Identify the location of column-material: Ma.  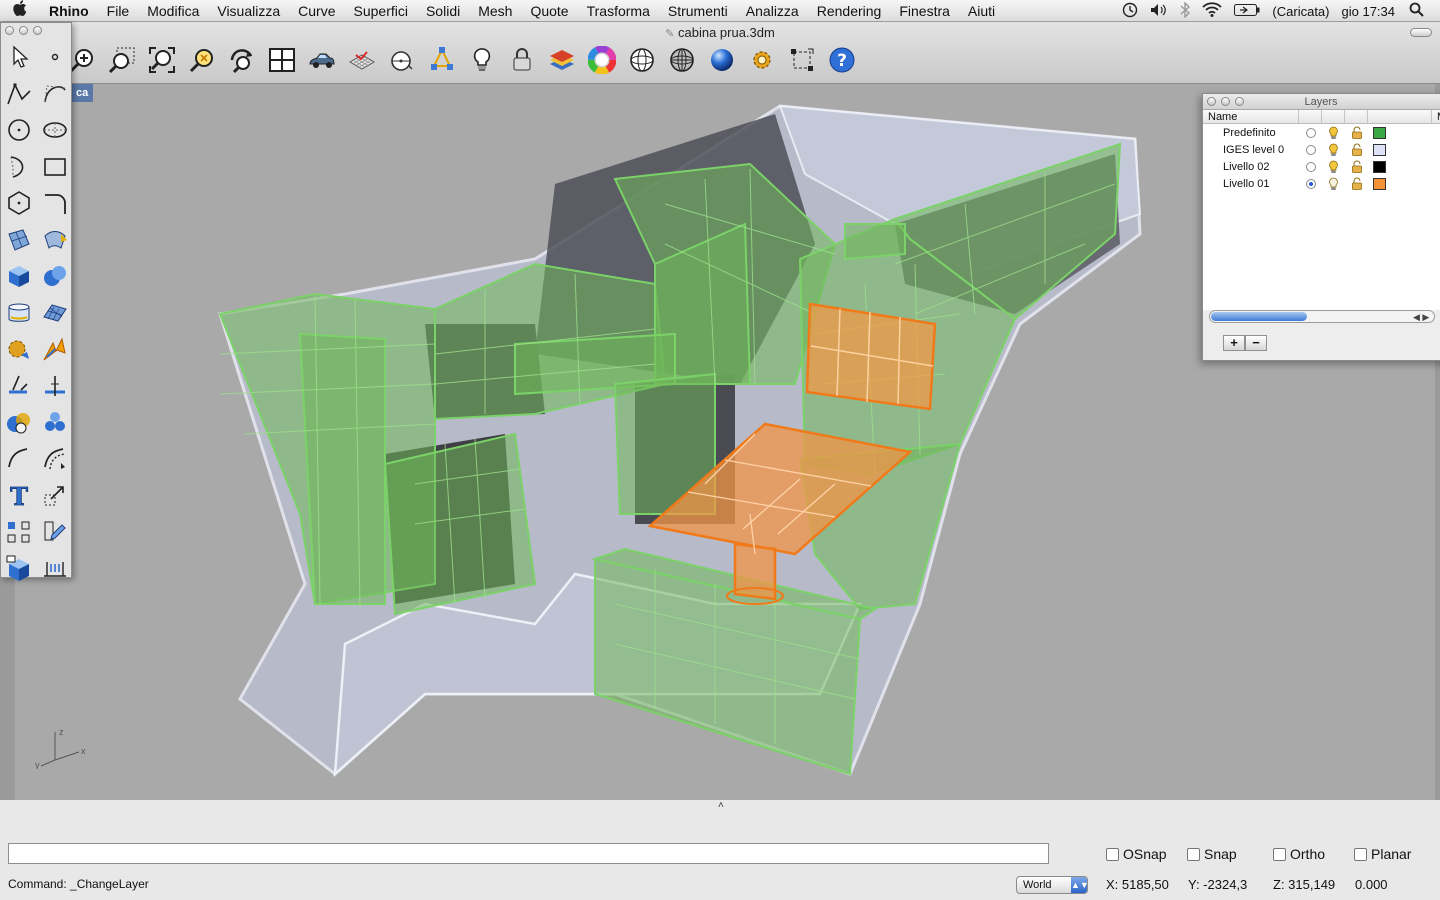
(1436, 116).